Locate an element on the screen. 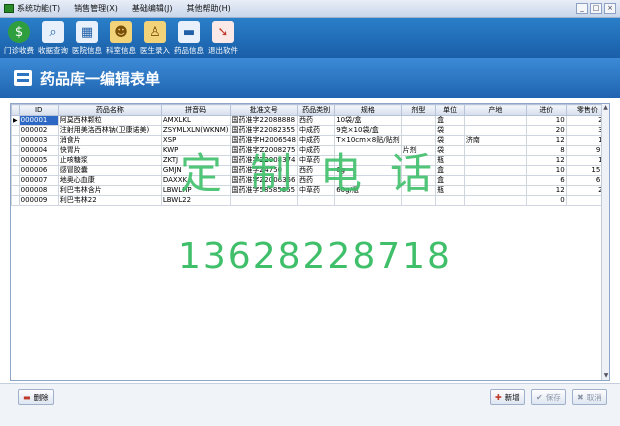 This screenshot has height=426, width=620. add-new-button: ✚ 新增 is located at coordinates (507, 397).